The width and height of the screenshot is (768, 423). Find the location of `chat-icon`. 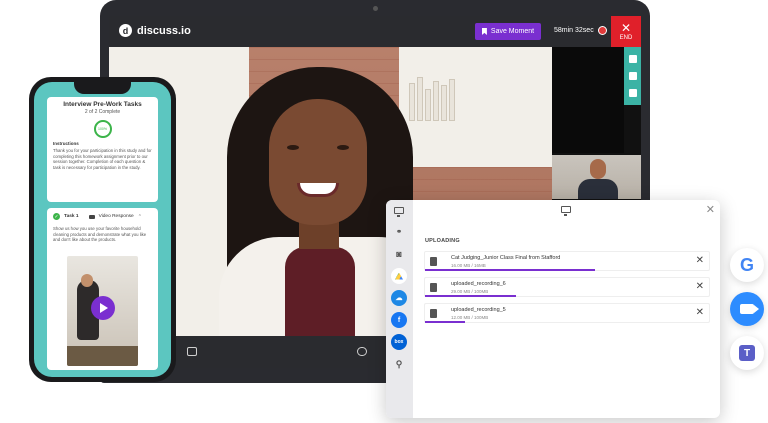

chat-icon is located at coordinates (632, 58).